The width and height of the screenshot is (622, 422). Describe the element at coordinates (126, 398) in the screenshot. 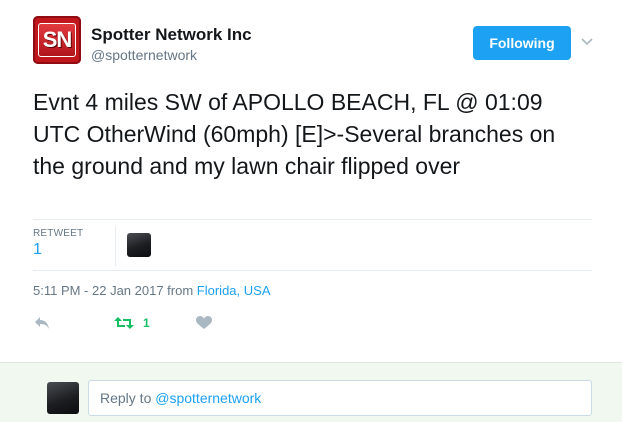

I see `reply-prefix: Reply to` at that location.